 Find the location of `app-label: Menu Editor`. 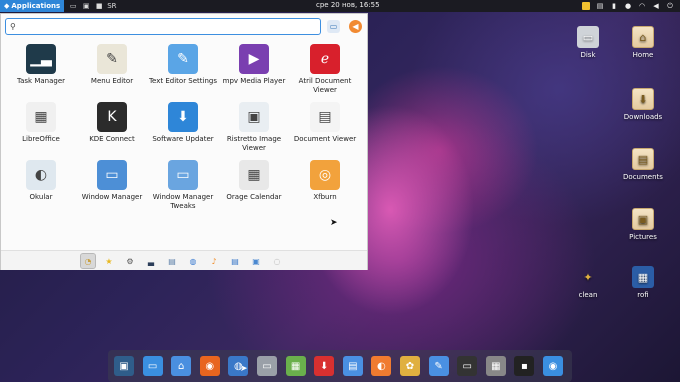

app-label: Menu Editor is located at coordinates (112, 81).